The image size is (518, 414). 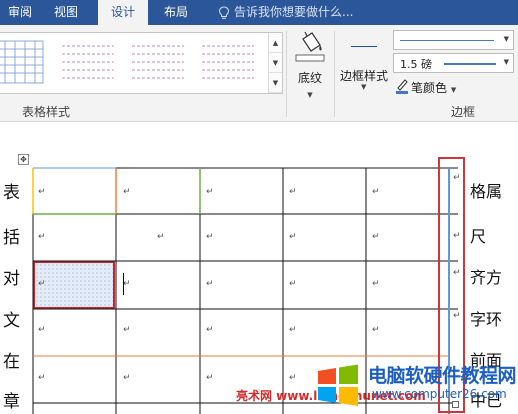 I want to click on gallery-up-icon: ▲, so click(x=275, y=43).